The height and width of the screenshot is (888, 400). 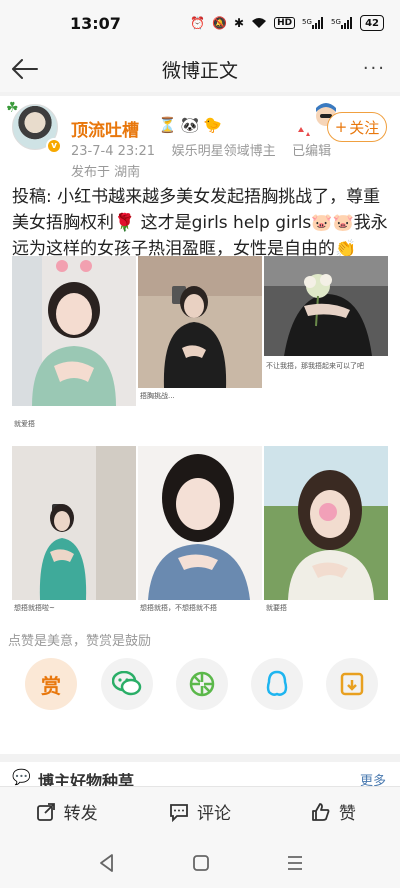 What do you see at coordinates (295, 863) in the screenshot?
I see `nav-menu-icon` at bounding box center [295, 863].